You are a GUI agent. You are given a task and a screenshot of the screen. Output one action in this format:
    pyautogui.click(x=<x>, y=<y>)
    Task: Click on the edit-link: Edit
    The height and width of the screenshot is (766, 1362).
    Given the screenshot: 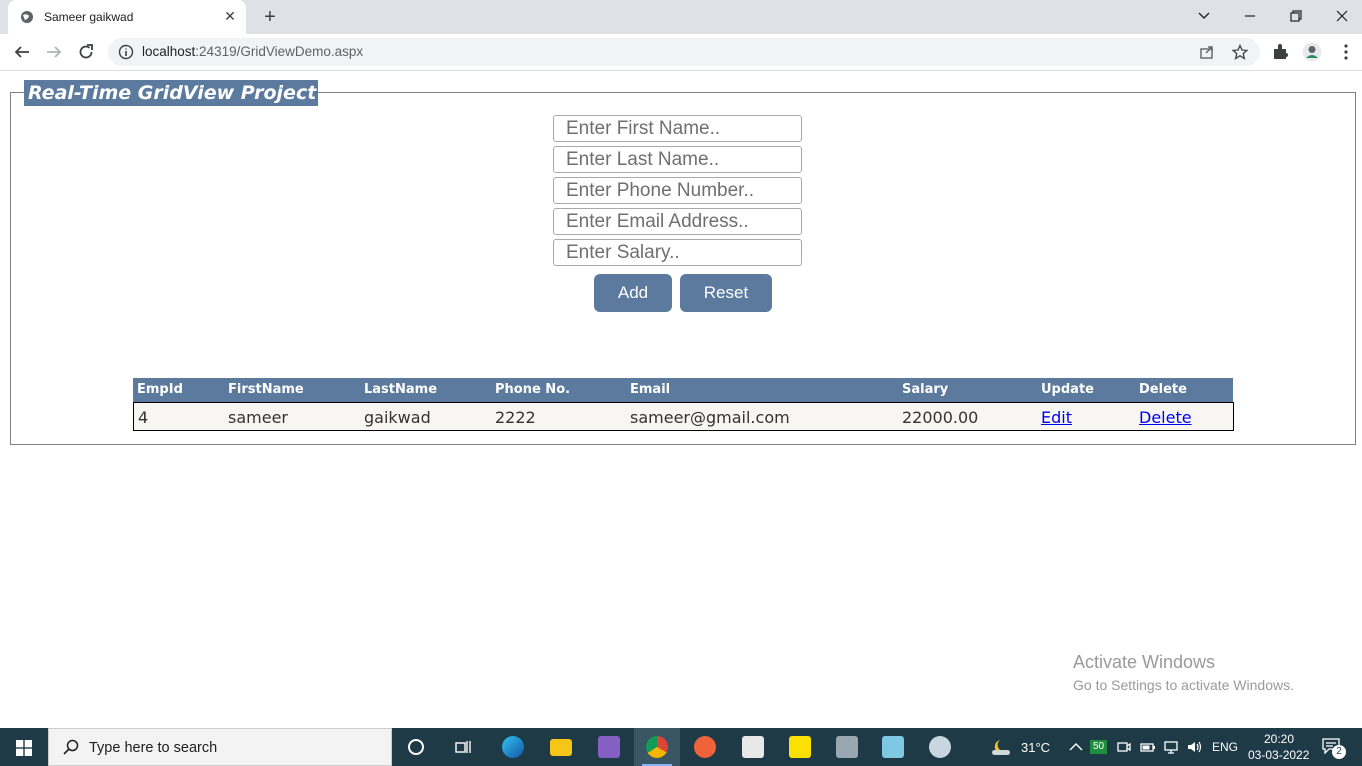 What is the action you would take?
    pyautogui.click(x=1056, y=417)
    